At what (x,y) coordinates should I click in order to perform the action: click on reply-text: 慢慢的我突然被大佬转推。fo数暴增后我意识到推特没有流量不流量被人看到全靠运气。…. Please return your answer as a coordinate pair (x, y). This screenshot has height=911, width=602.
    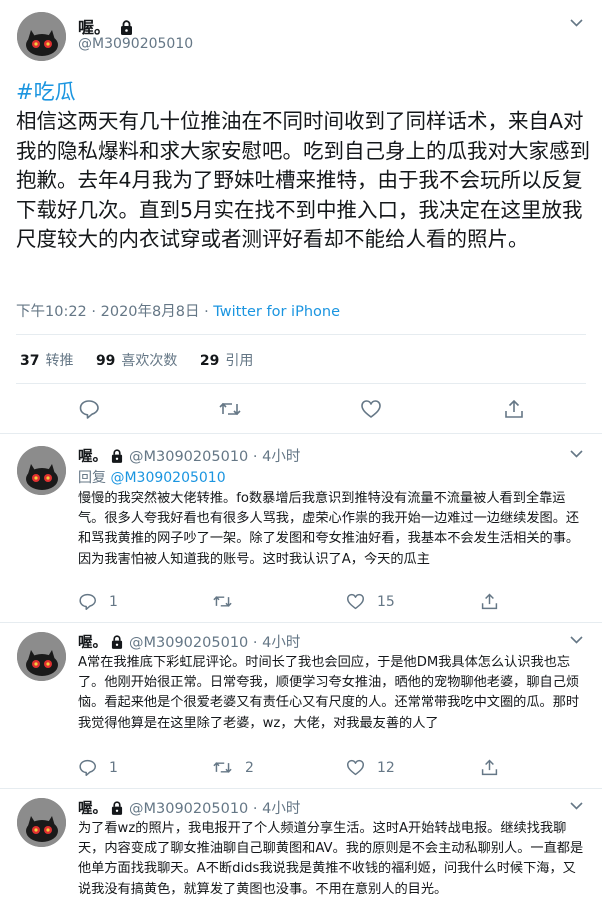
    Looking at the image, I should click on (329, 529).